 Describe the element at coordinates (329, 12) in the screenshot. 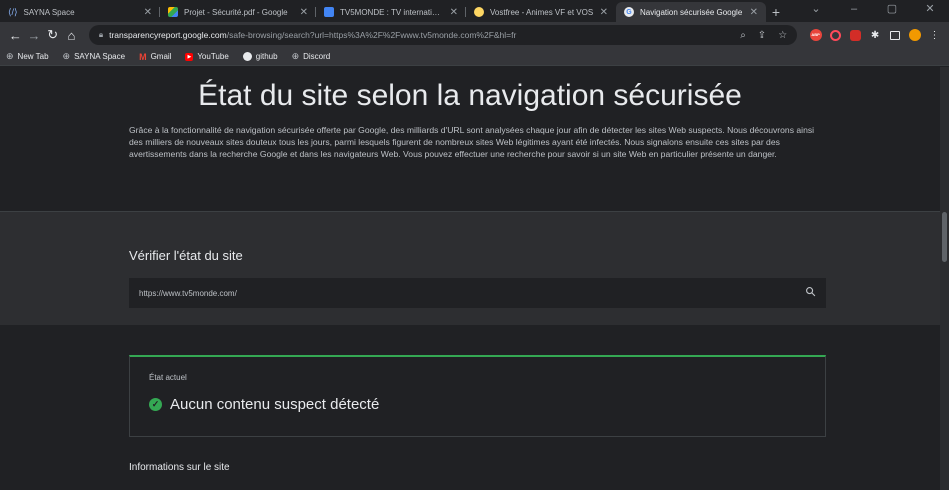

I see `tv5monde-icon` at that location.